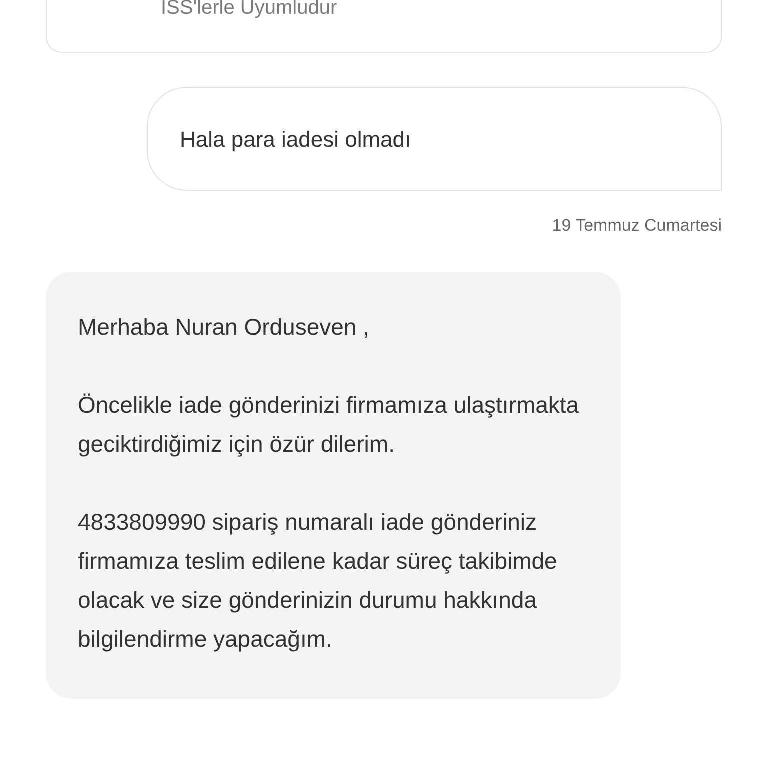 This screenshot has height=768, width=768. Describe the element at coordinates (296, 140) in the screenshot. I see `message-text: Hala para iadesi olmadı` at that location.